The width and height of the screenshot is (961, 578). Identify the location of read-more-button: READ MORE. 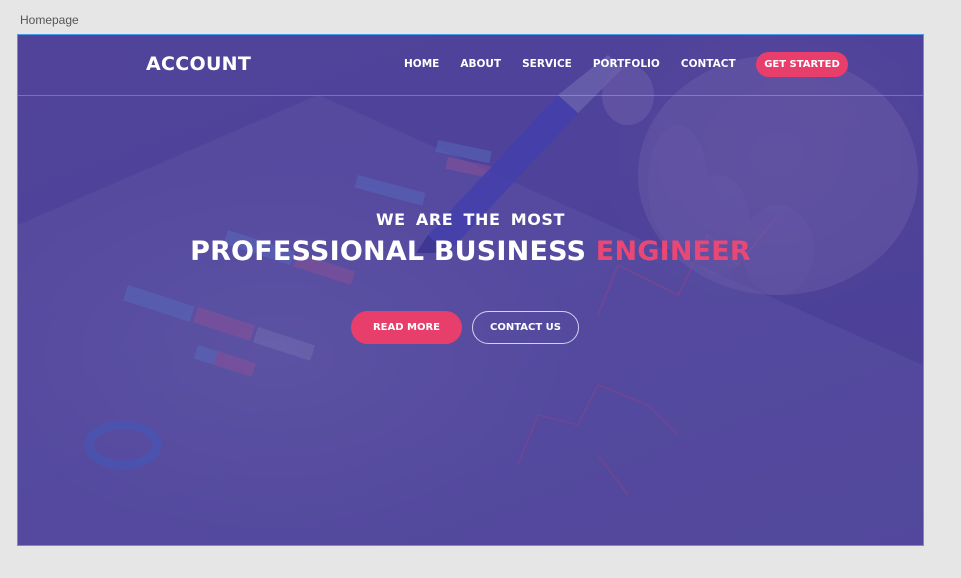
(406, 327).